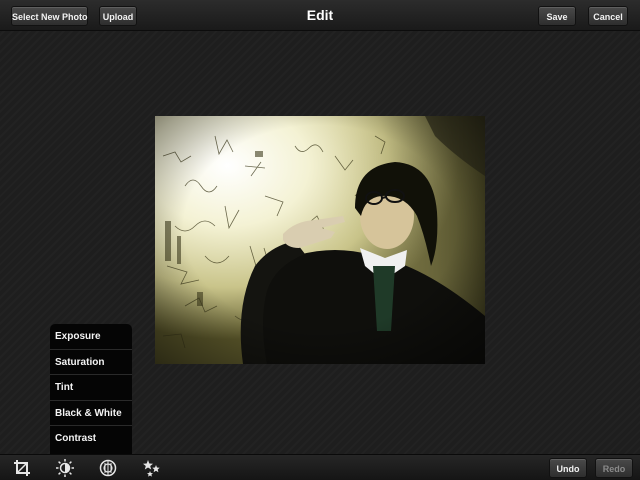 Image resolution: width=640 pixels, height=480 pixels. I want to click on select-new-photo-button: Select New Photo, so click(49, 16).